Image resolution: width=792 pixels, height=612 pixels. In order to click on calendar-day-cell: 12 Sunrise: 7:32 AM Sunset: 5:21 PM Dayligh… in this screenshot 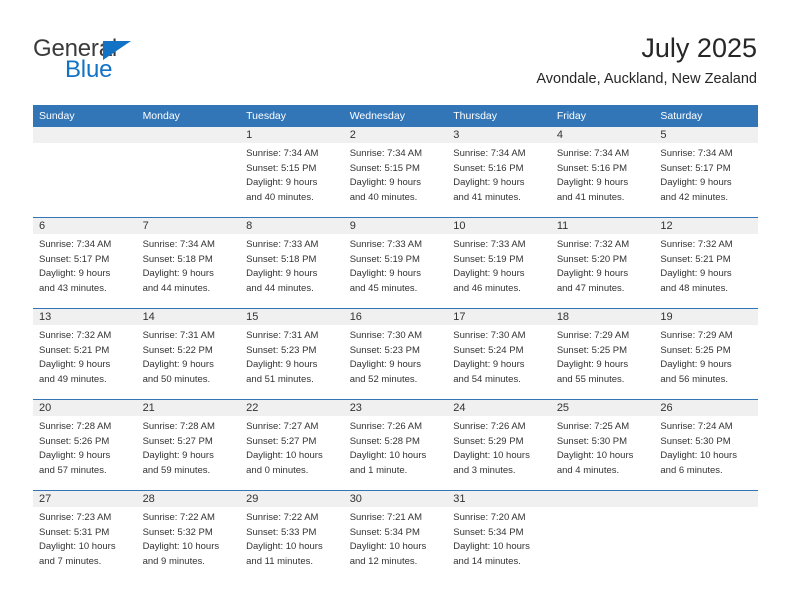, I will do `click(706, 263)`.